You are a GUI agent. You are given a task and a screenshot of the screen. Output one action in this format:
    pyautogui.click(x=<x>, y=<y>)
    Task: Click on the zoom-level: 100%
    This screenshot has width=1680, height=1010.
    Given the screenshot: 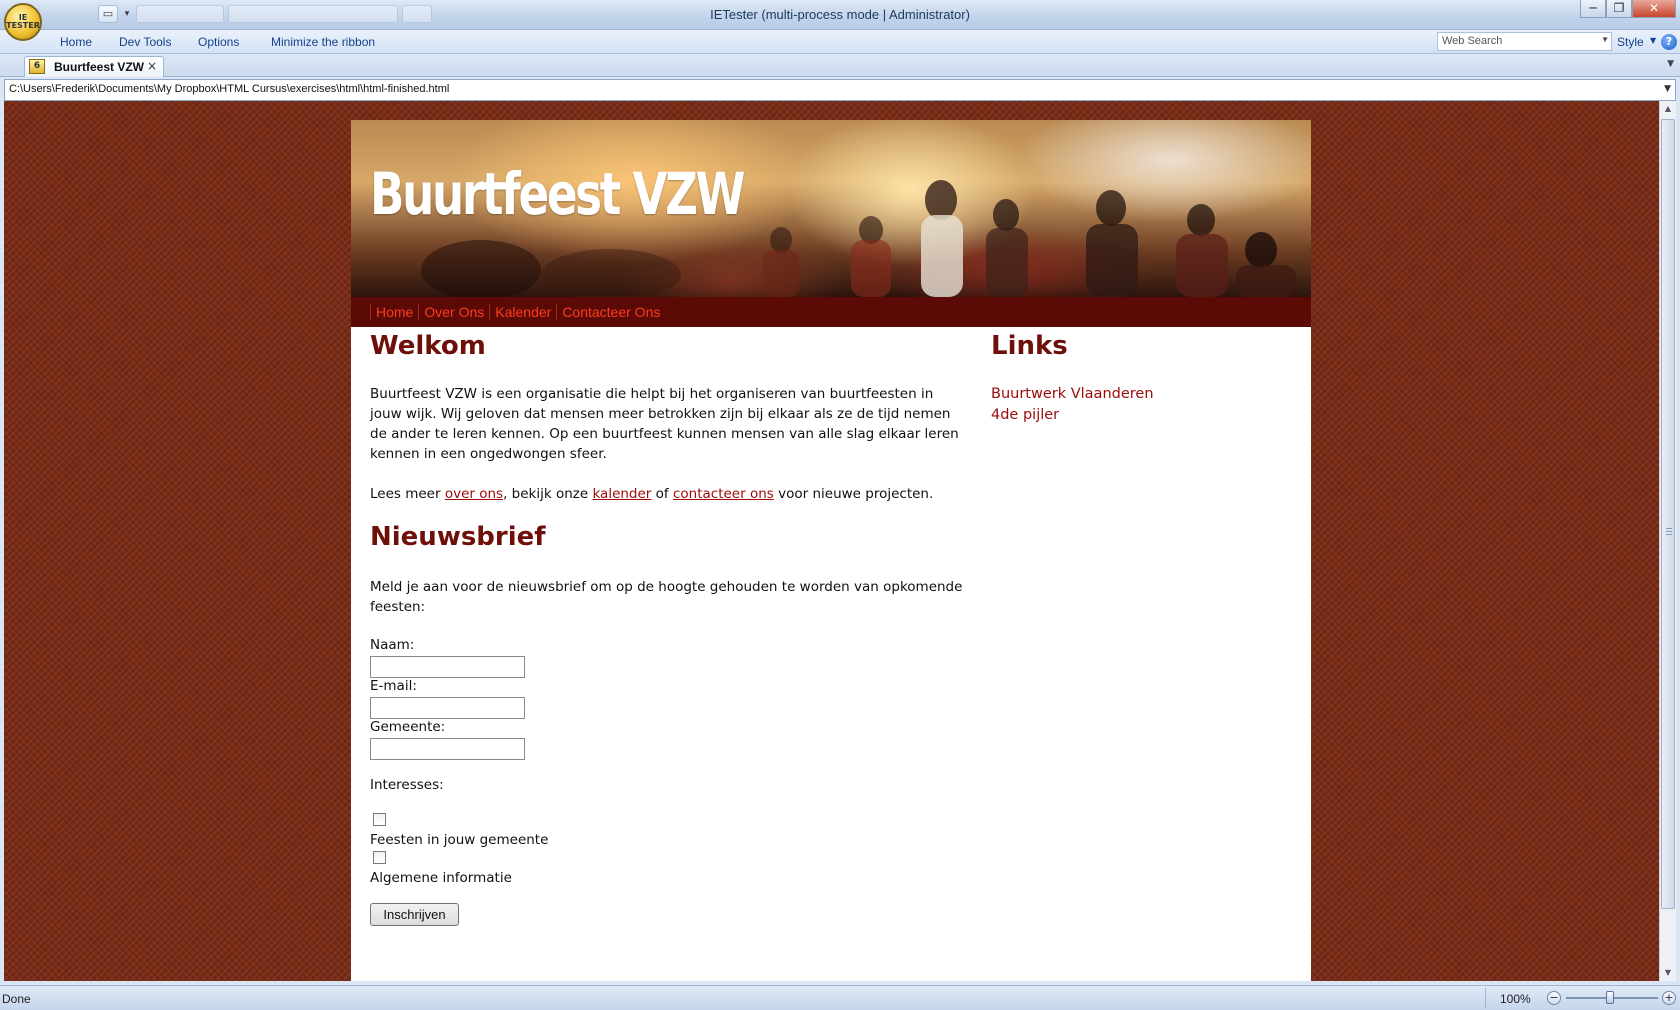 What is the action you would take?
    pyautogui.click(x=1515, y=999)
    